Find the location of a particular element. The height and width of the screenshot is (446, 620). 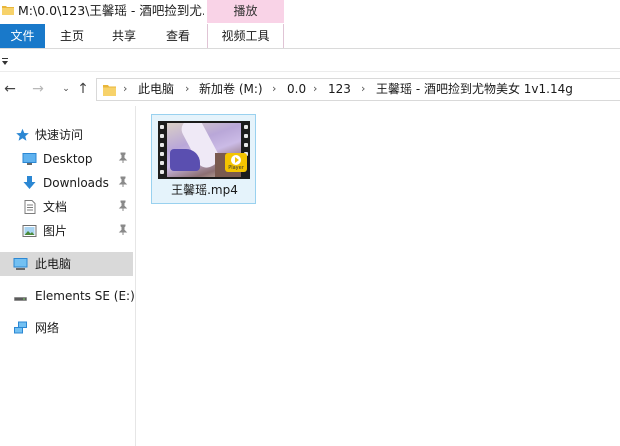

customize-line-icon is located at coordinates (5, 58).